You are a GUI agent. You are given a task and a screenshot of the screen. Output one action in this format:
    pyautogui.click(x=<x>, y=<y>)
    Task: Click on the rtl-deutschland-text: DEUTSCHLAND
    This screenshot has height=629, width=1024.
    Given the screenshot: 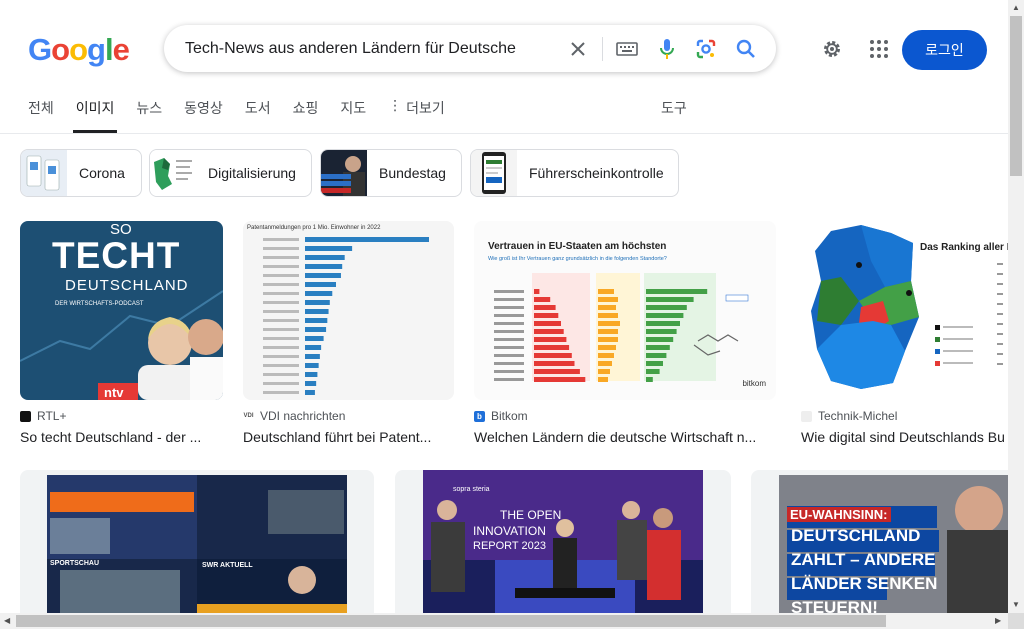 What is the action you would take?
    pyautogui.click(x=127, y=285)
    